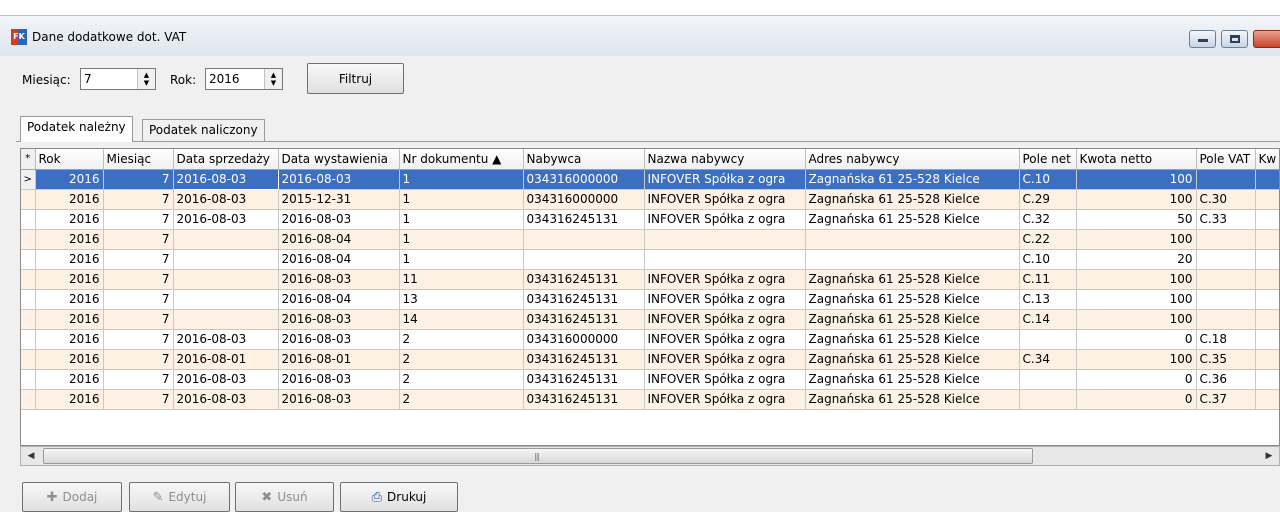 The image size is (1280, 512). What do you see at coordinates (1048, 159) in the screenshot?
I see `col-header-net-field: Pole net` at bounding box center [1048, 159].